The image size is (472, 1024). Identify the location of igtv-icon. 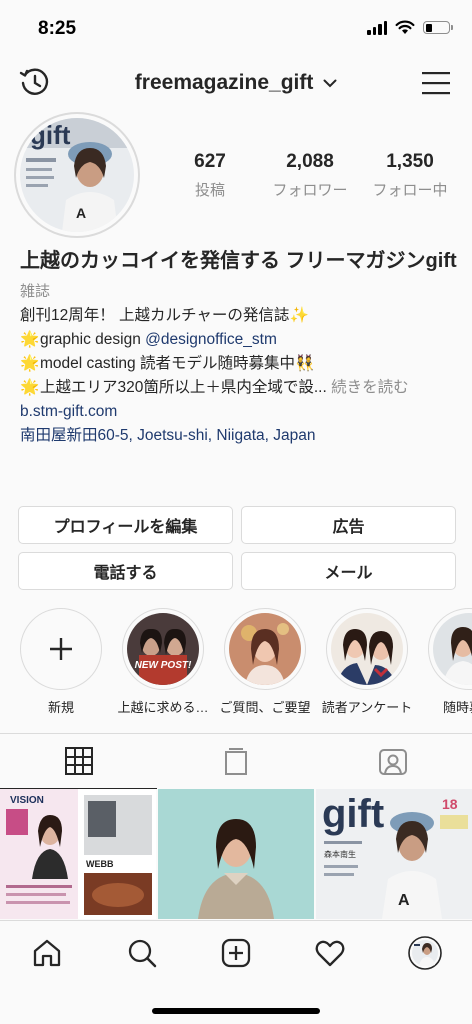
(235, 761).